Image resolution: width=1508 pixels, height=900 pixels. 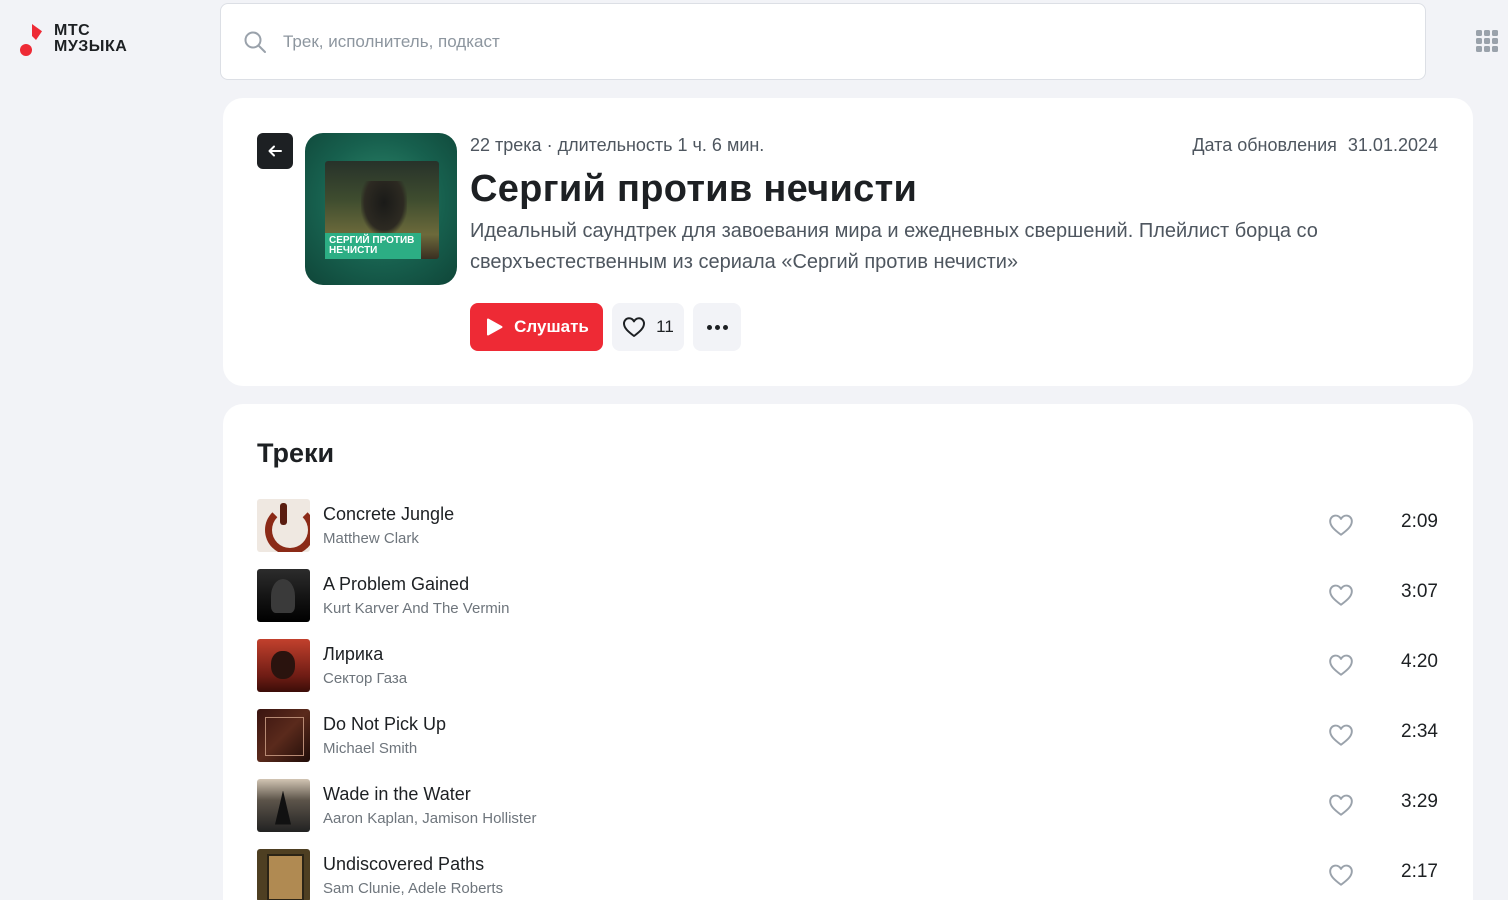 What do you see at coordinates (296, 453) in the screenshot?
I see `tracks-title: Треки` at bounding box center [296, 453].